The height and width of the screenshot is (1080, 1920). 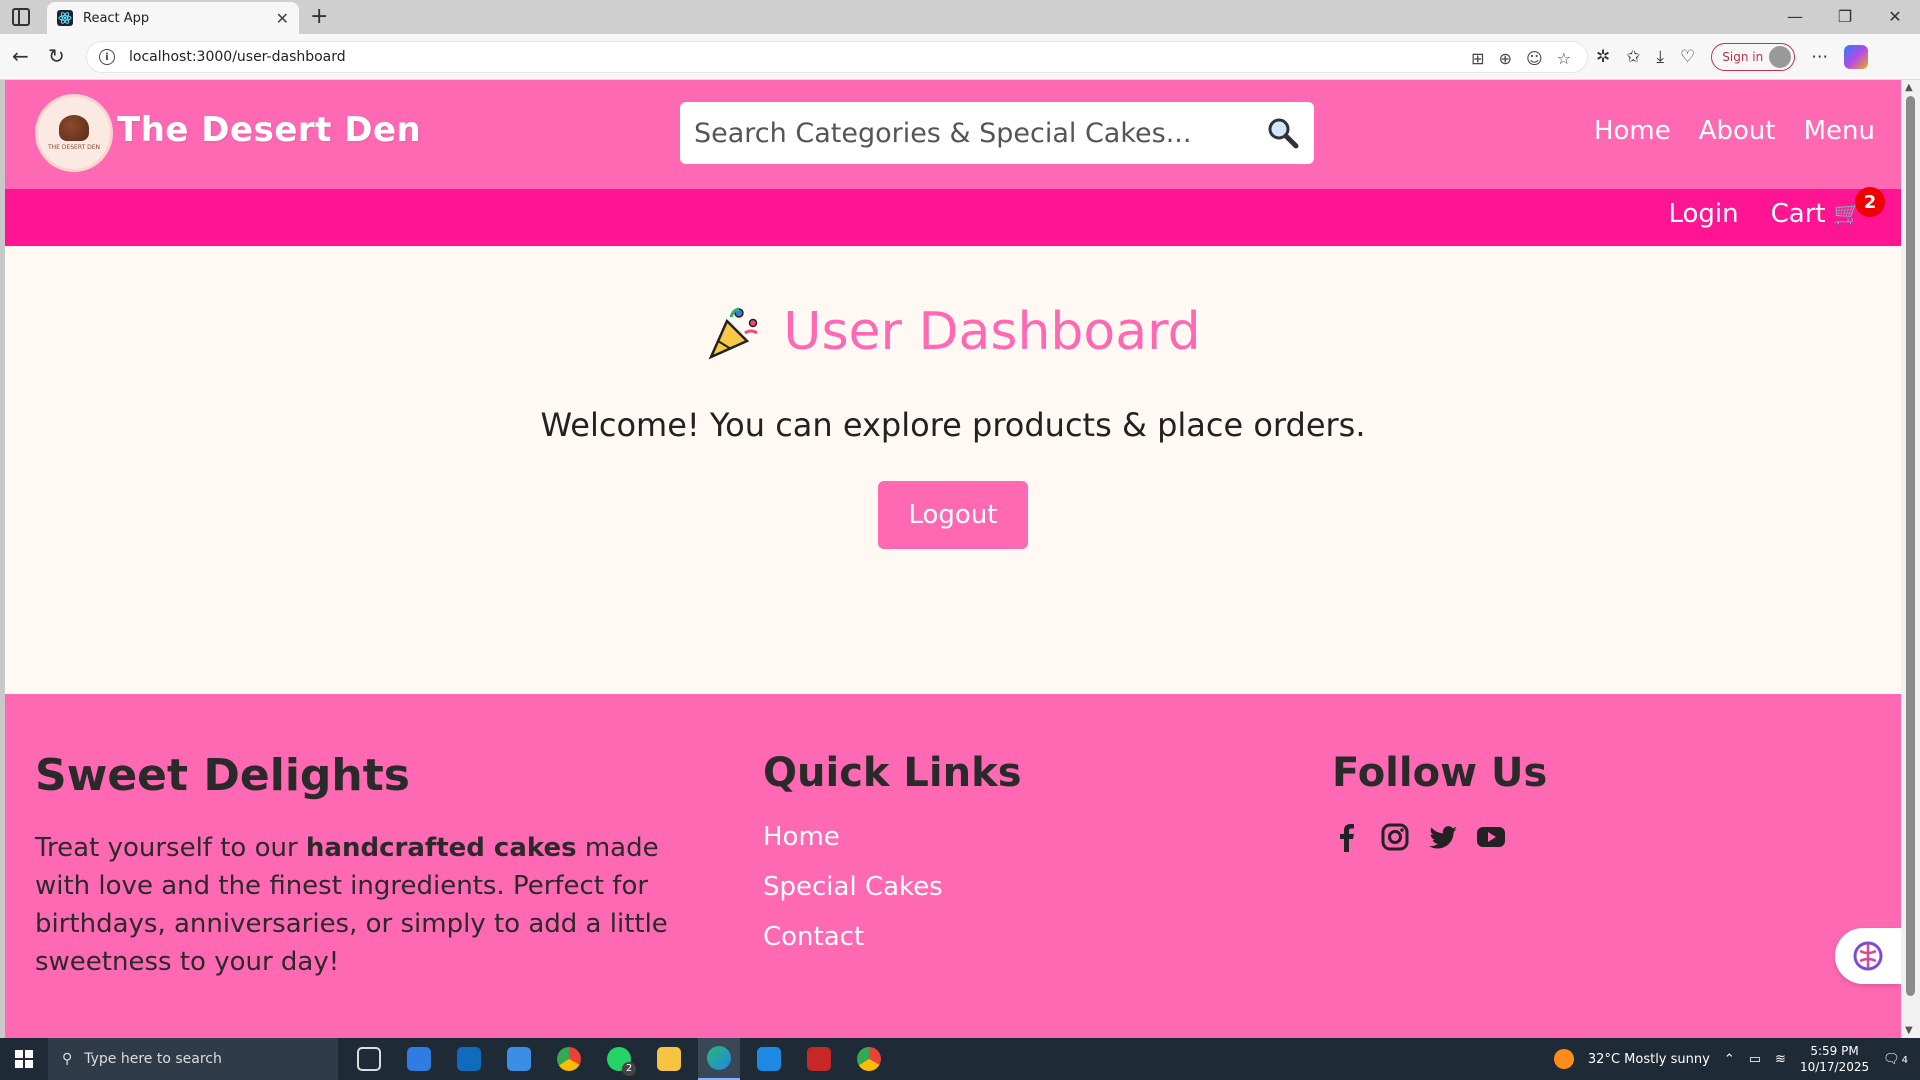 What do you see at coordinates (1856, 57) in the screenshot?
I see `copilot-icon` at bounding box center [1856, 57].